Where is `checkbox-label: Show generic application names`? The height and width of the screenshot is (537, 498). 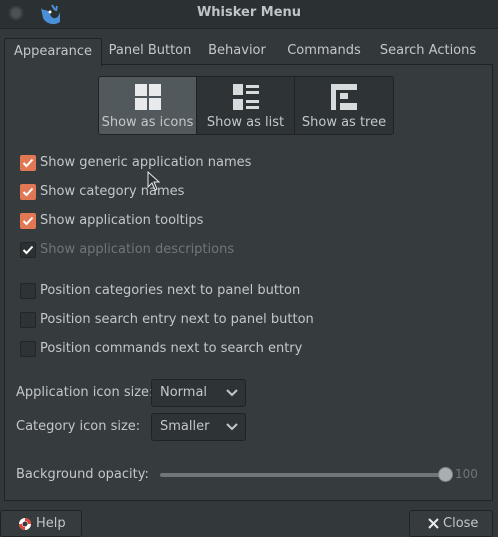
checkbox-label: Show generic application names is located at coordinates (146, 162).